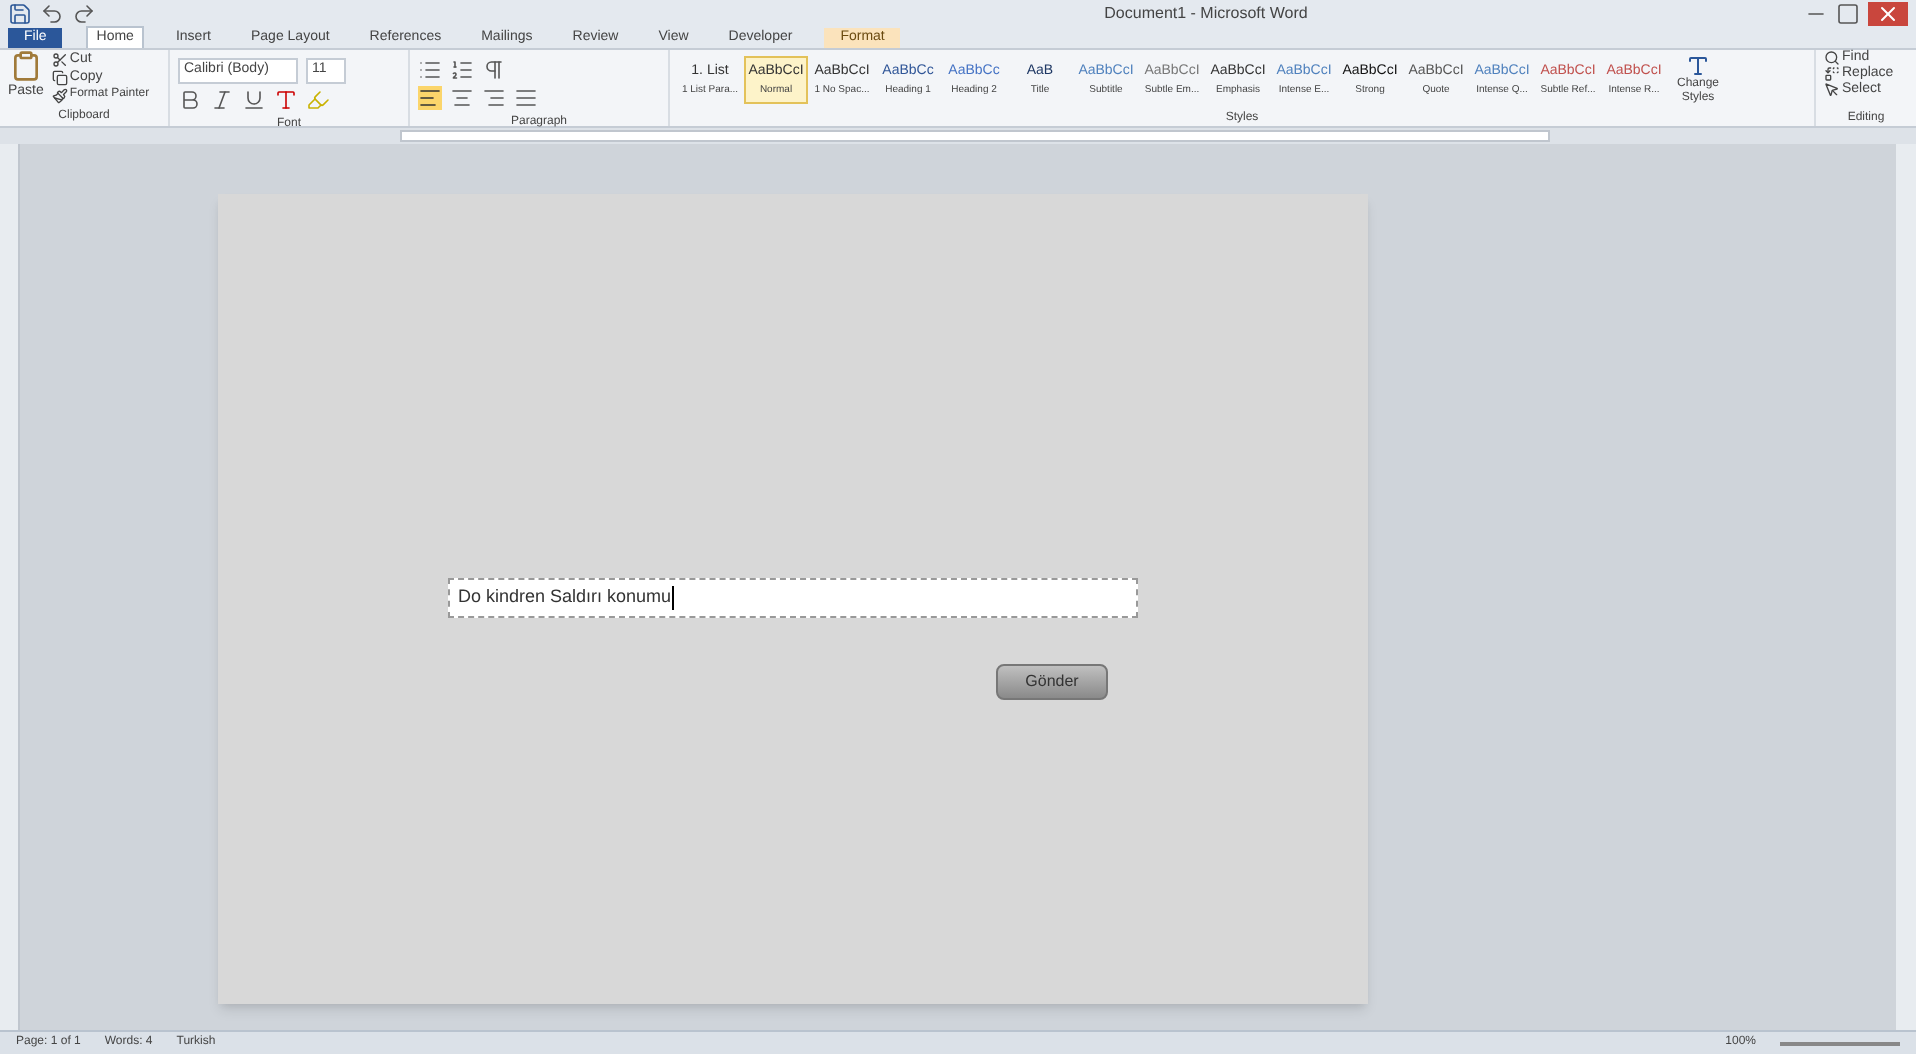 The height and width of the screenshot is (1054, 1916). What do you see at coordinates (430, 98) in the screenshot?
I see `align-left-icon` at bounding box center [430, 98].